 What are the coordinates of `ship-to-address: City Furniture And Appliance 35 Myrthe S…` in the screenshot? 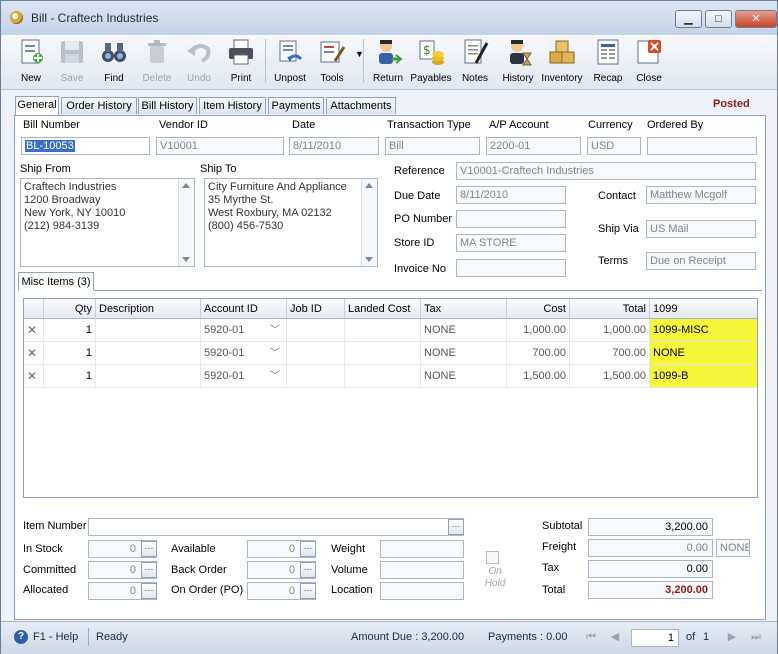 It's located at (291, 222).